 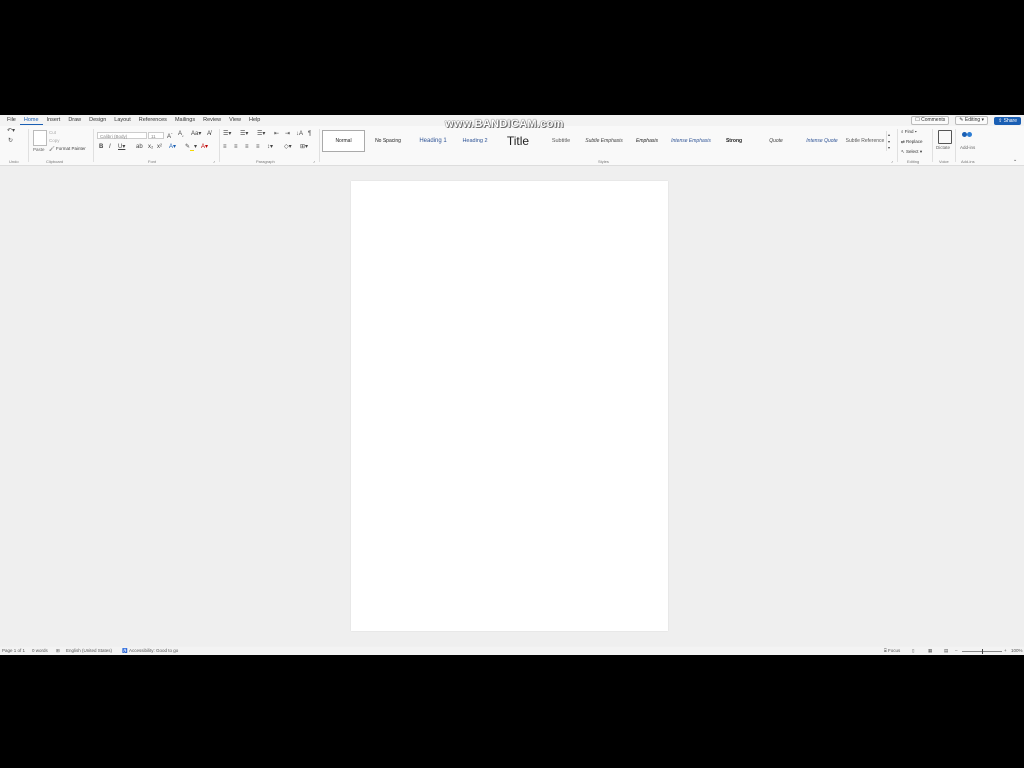 I want to click on page-count: Page 1 of 1, so click(x=13, y=650).